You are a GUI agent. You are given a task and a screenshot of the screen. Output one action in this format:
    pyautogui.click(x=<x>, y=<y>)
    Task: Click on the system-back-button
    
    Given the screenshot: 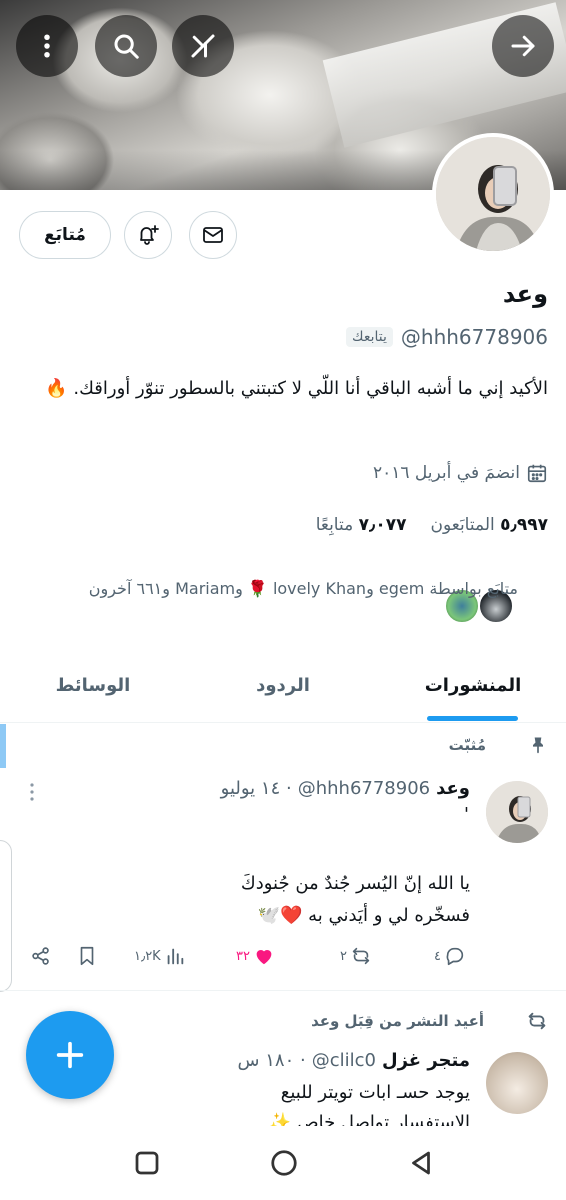 What is the action you would take?
    pyautogui.click(x=421, y=1163)
    